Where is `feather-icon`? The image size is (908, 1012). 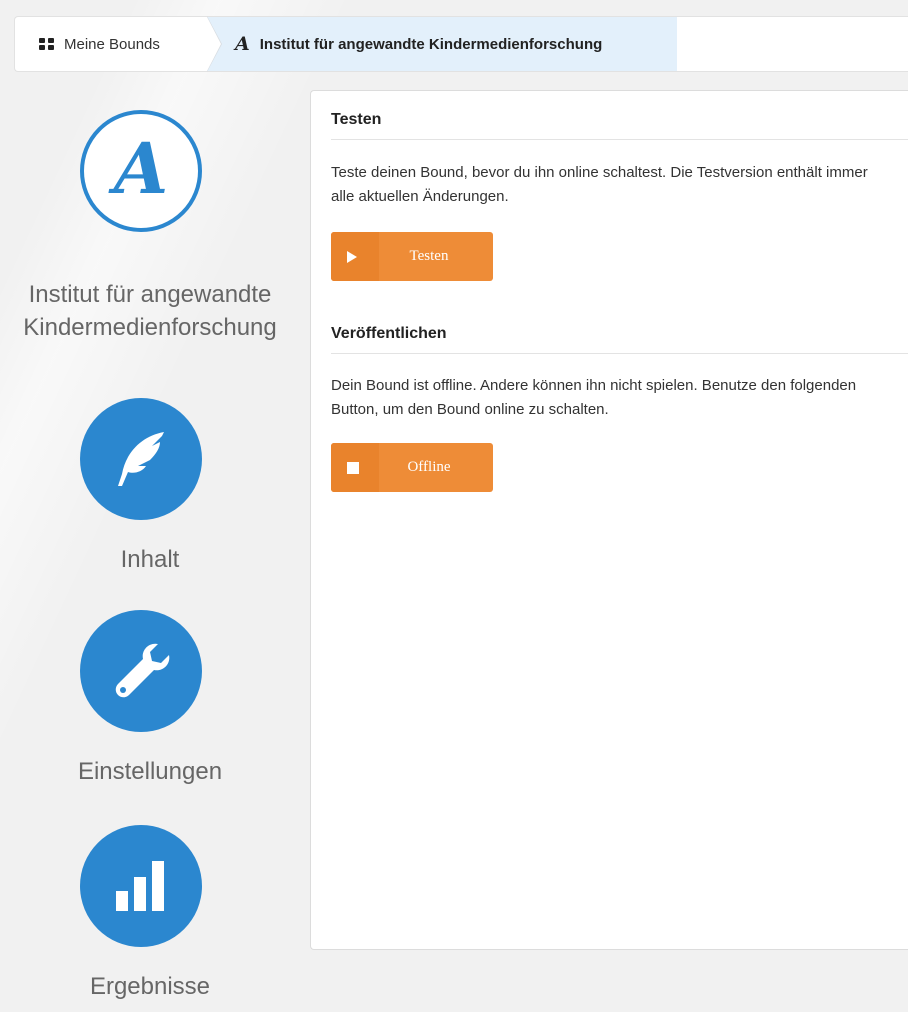 feather-icon is located at coordinates (141, 459).